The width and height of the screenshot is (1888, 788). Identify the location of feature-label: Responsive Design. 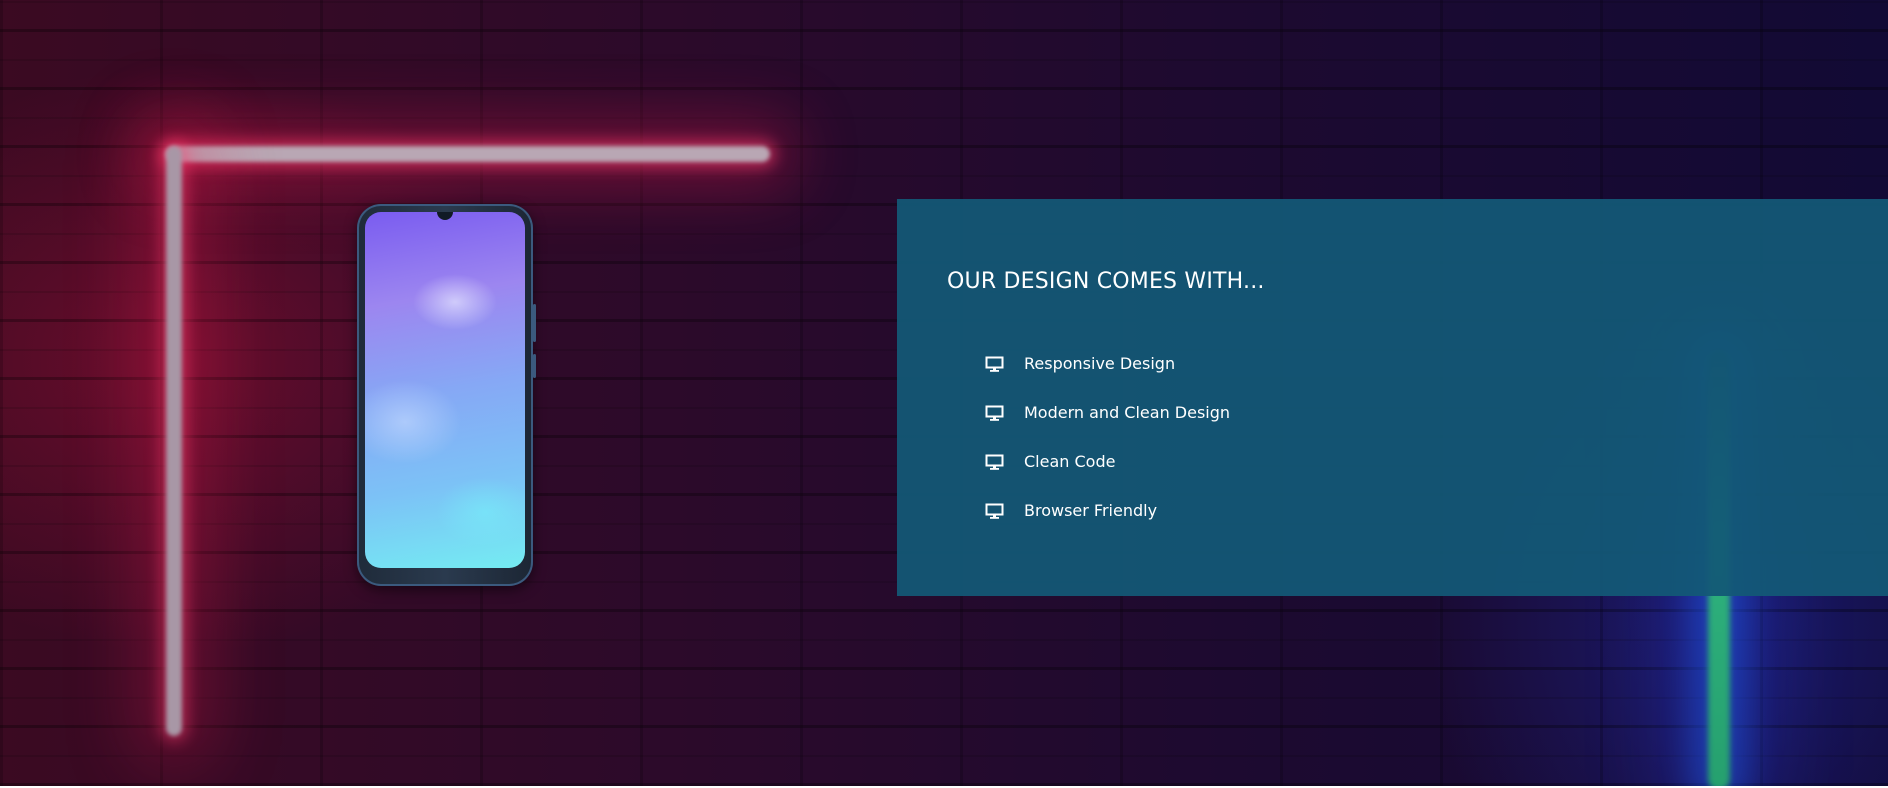
(1100, 363).